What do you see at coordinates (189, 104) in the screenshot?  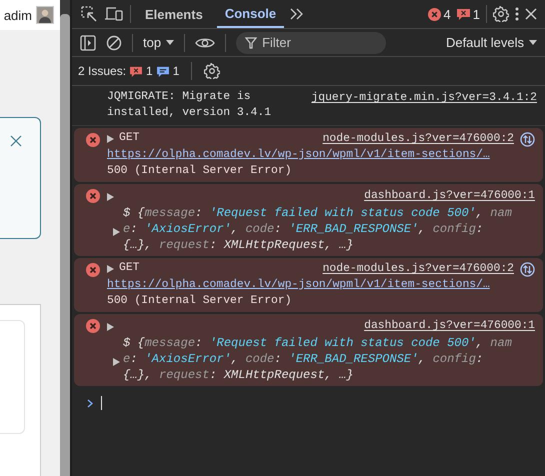 I see `log-message: JQMIGRATE: Migrate is installed, version 3.4.1` at bounding box center [189, 104].